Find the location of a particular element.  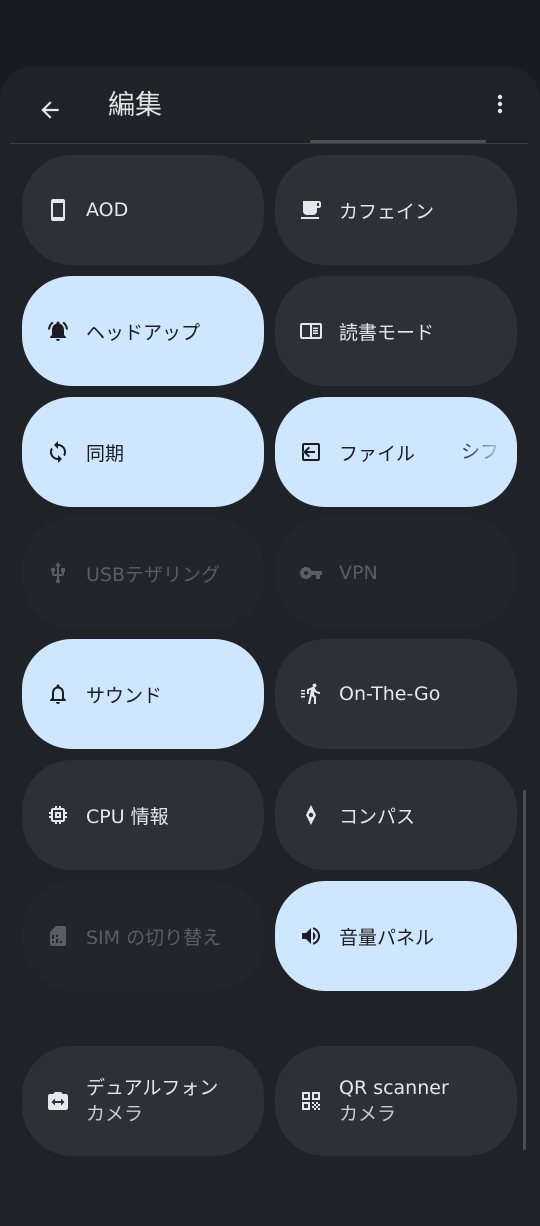

vpn-key-icon is located at coordinates (311, 573).